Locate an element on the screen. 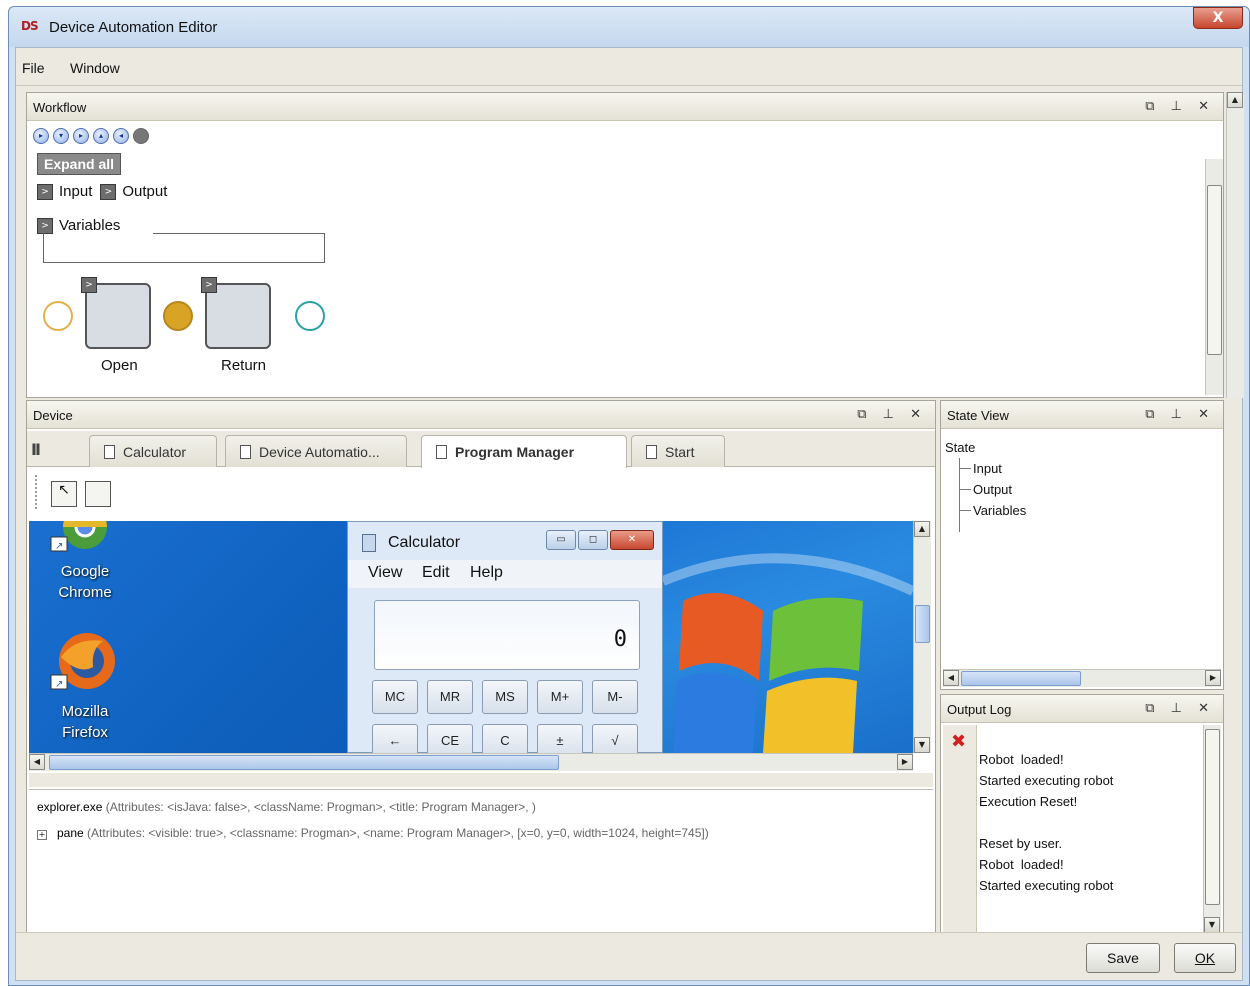 This screenshot has width=1250, height=986. workflow-panel-controls: ⧉ ⊥ ✕ is located at coordinates (1180, 106).